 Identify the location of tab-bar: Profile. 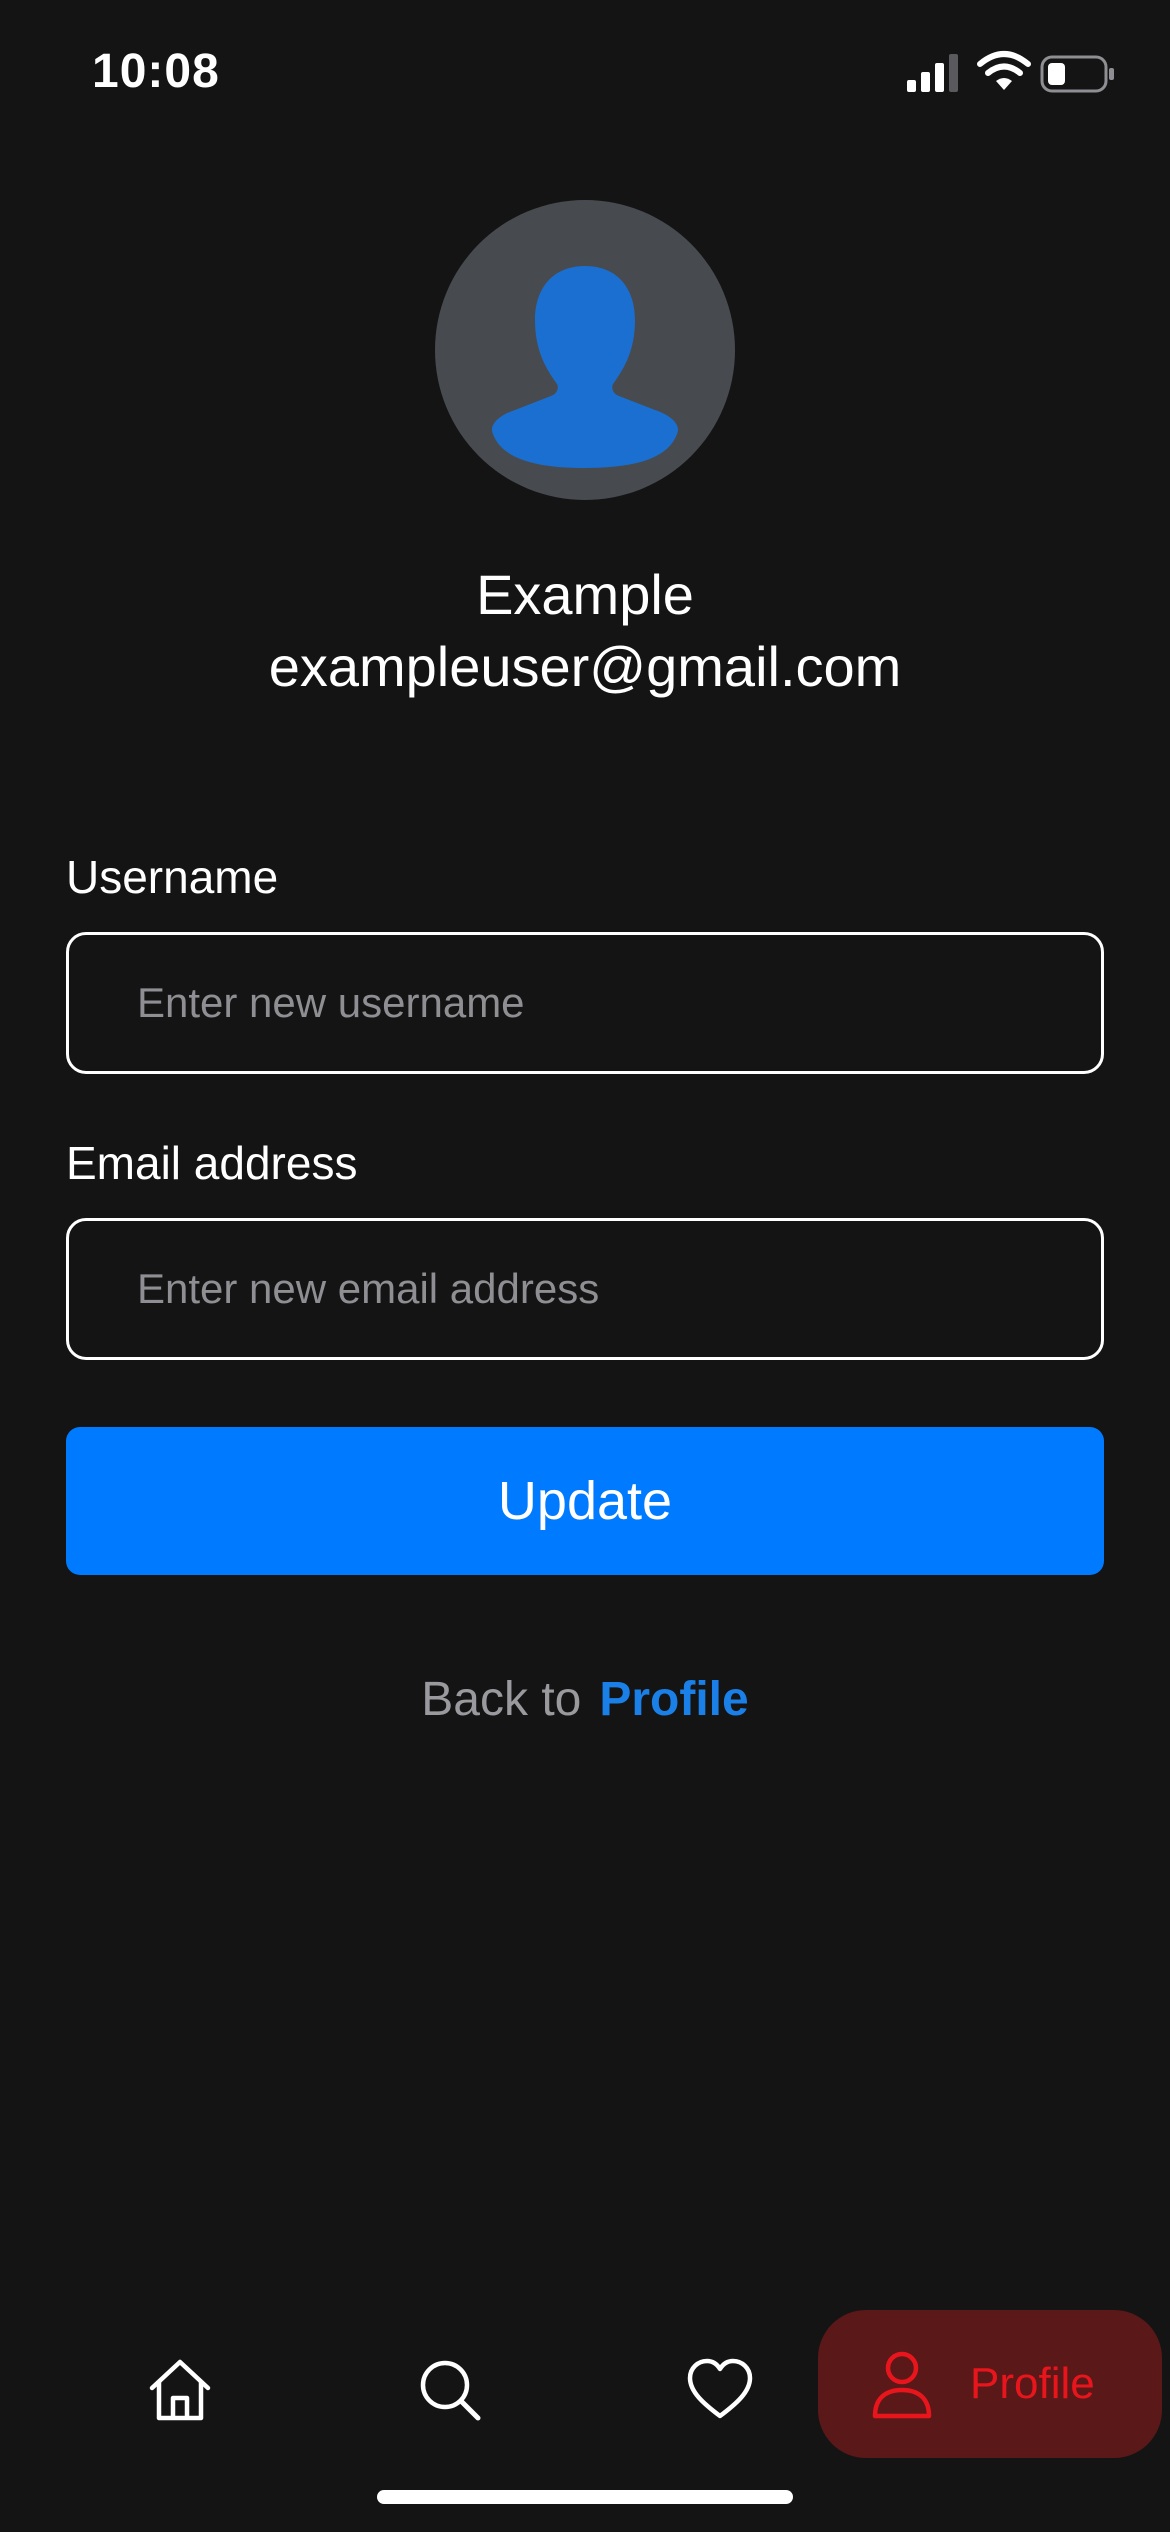
(585, 2385).